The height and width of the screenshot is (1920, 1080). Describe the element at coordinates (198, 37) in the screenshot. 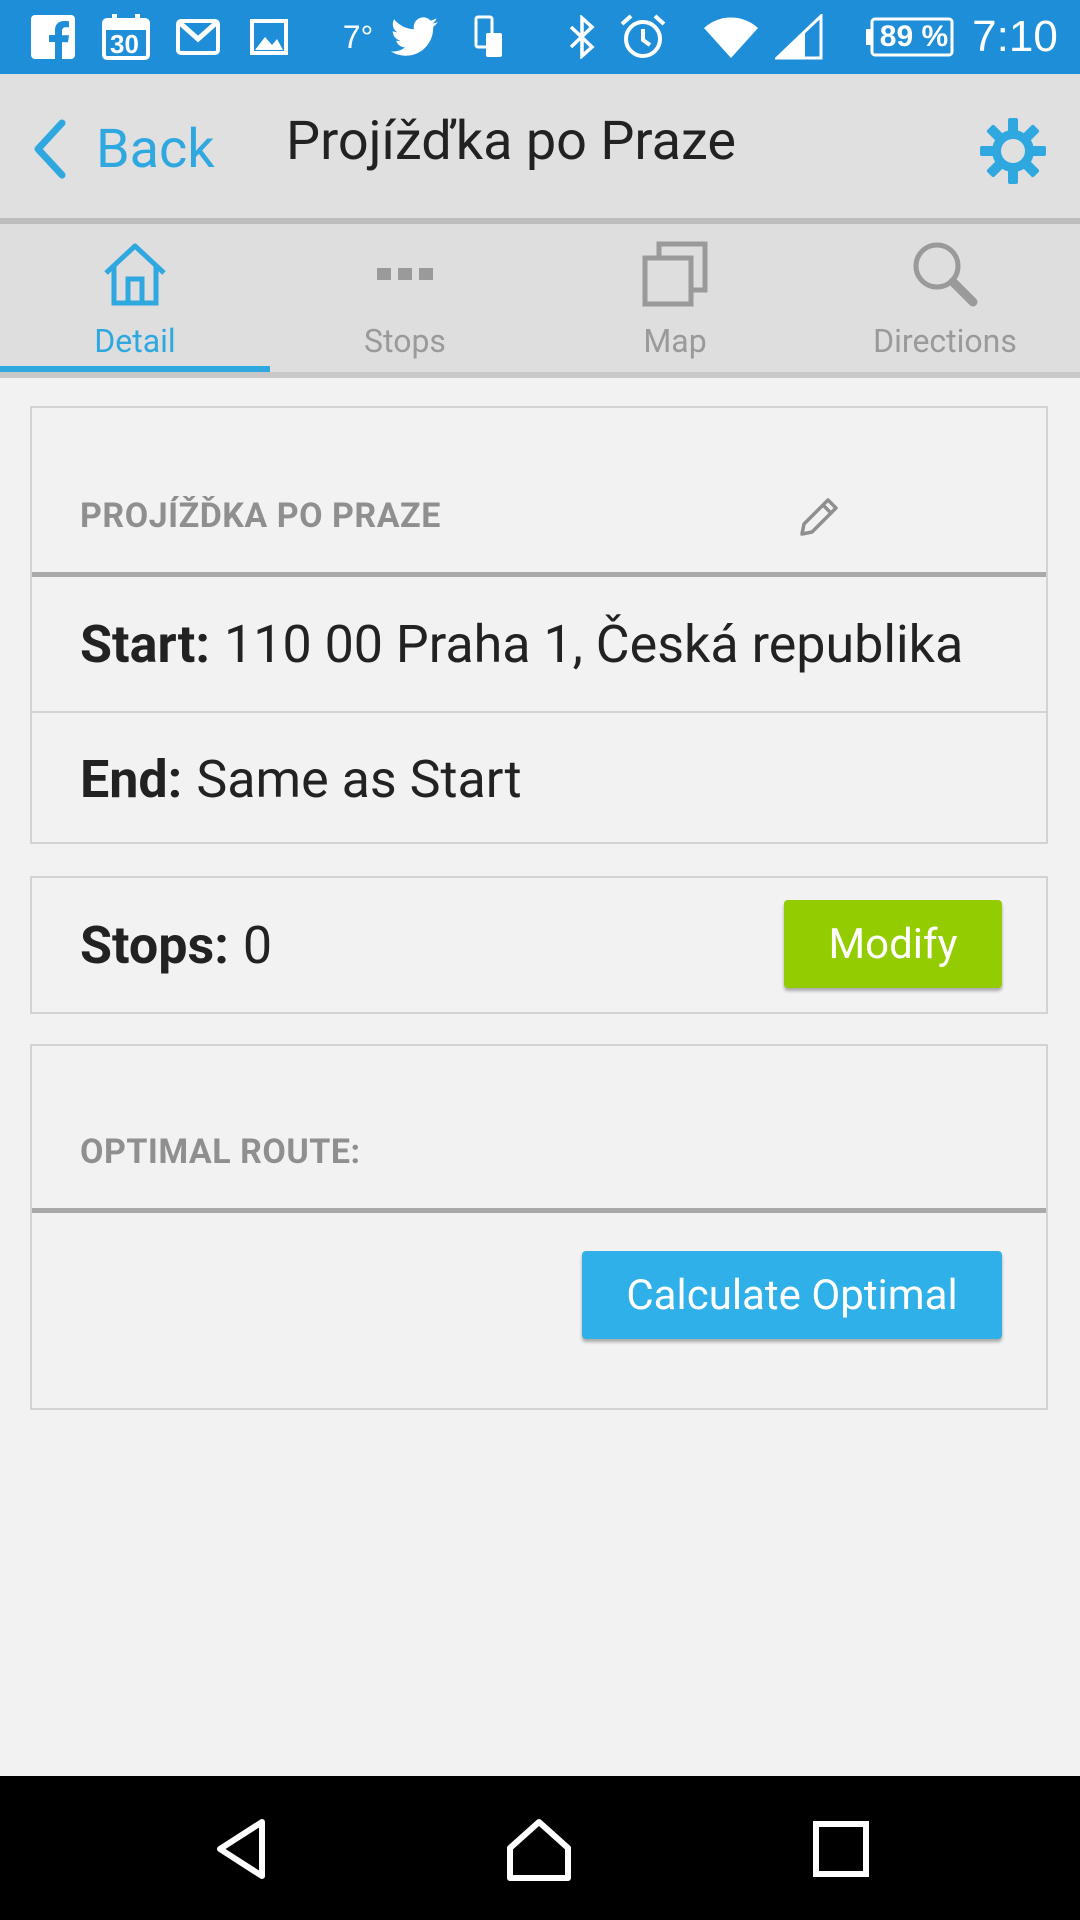

I see `gmail-icon` at that location.